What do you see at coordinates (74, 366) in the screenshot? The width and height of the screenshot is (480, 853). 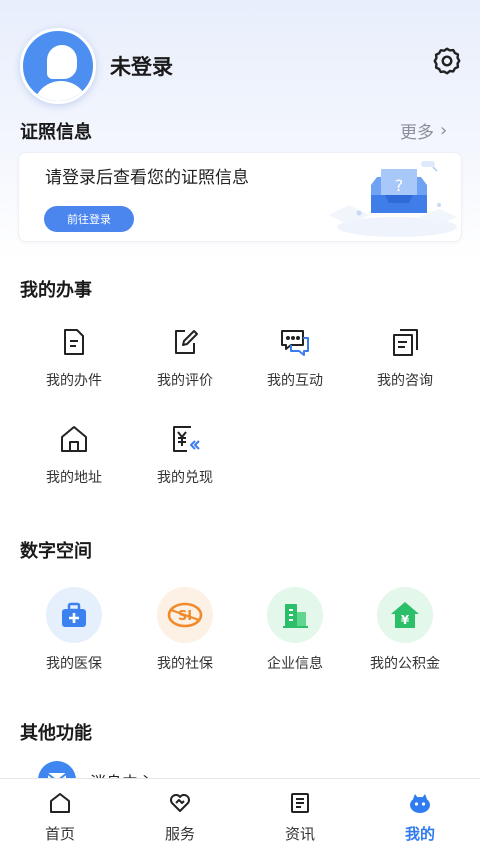 I see `my-cases-item: 我的办件` at bounding box center [74, 366].